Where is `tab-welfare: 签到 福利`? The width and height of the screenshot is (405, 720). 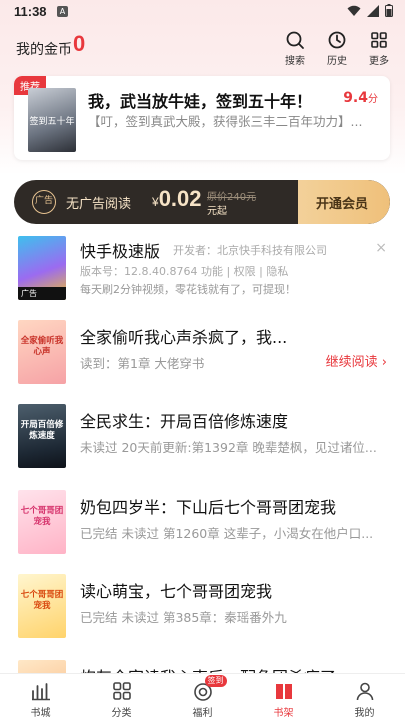 tab-welfare: 签到 福利 is located at coordinates (202, 697).